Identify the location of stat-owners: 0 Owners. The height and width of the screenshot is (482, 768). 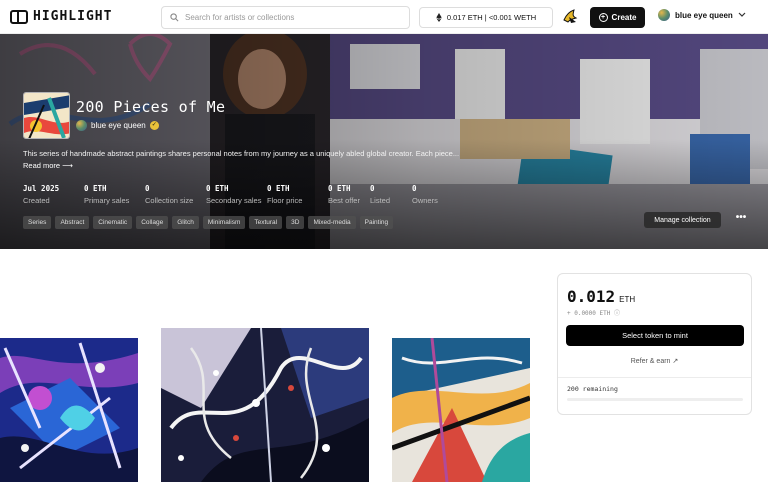
(442, 194).